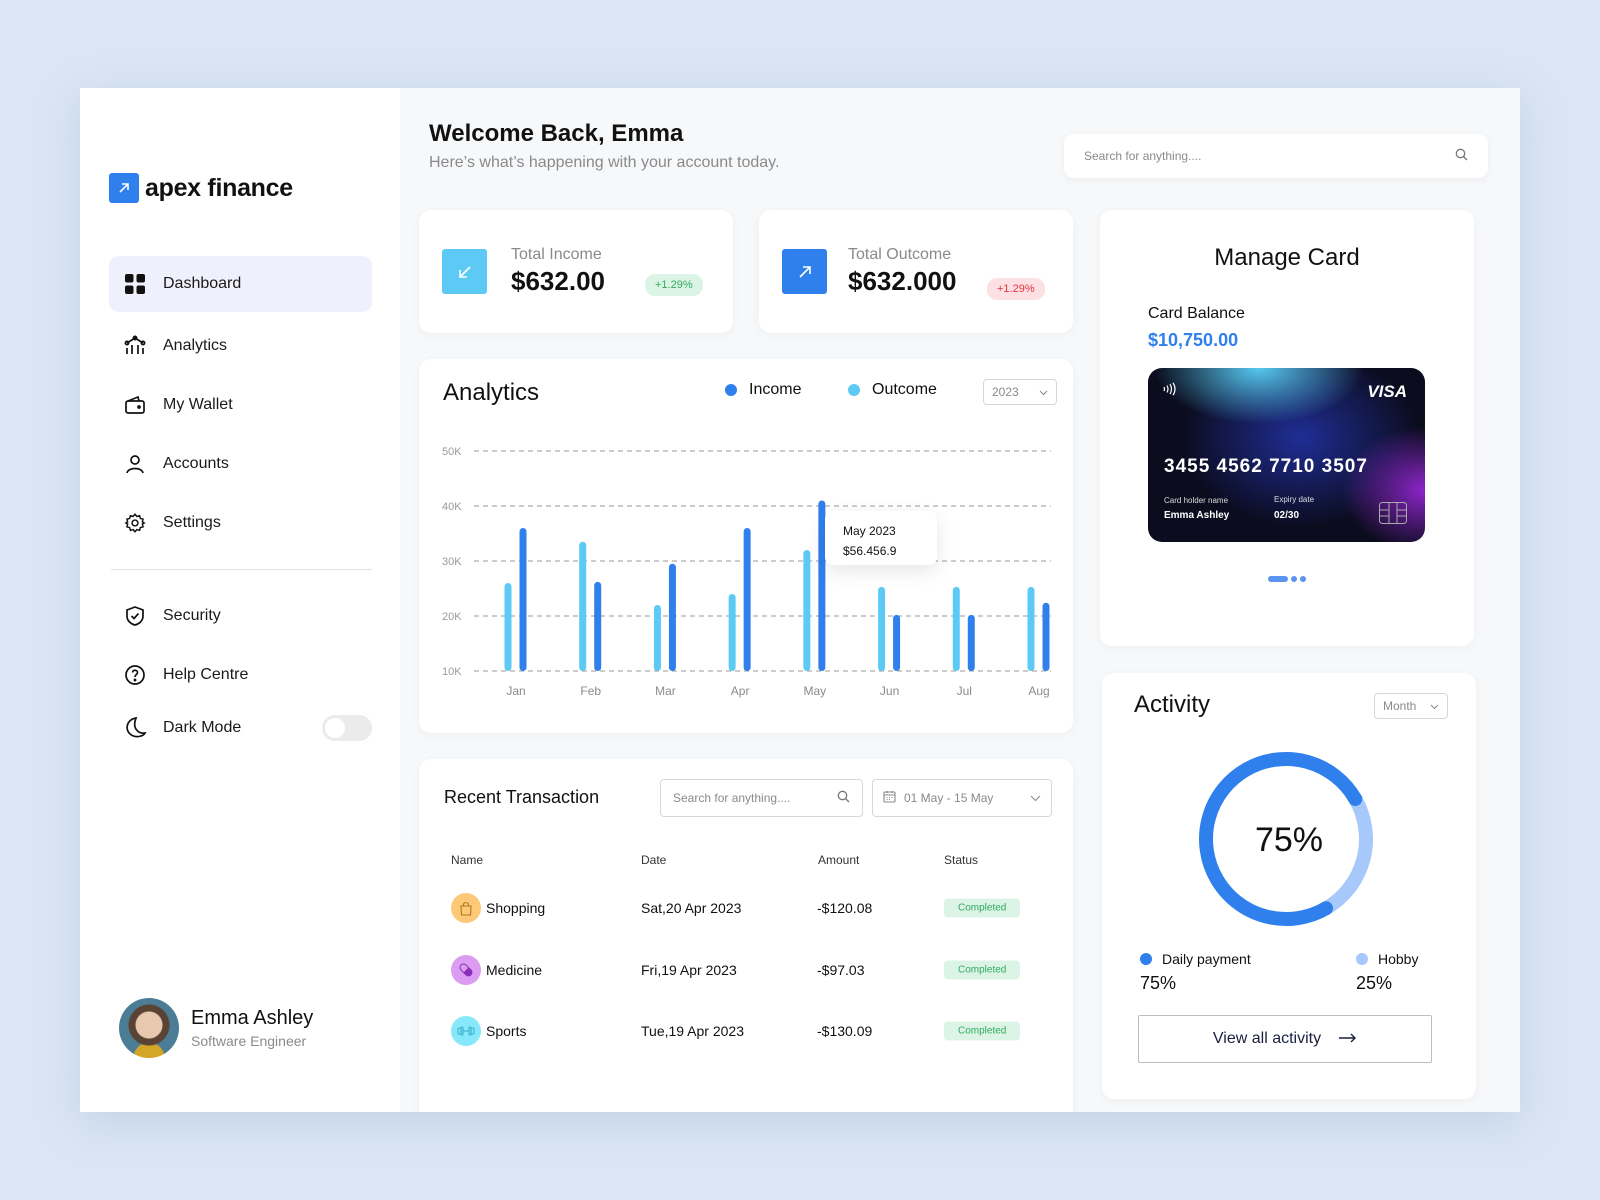 This screenshot has width=1600, height=1200. Describe the element at coordinates (135, 675) in the screenshot. I see `help-icon` at that location.